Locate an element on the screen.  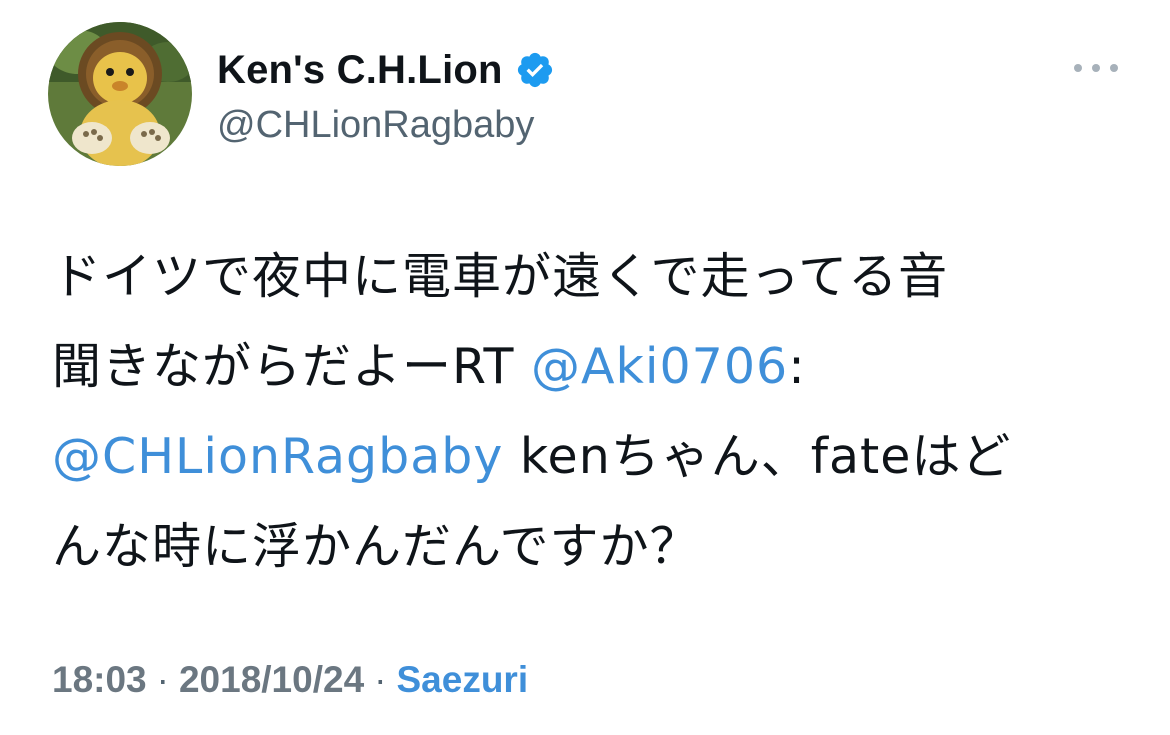
tweet-text-segment: 聞きながらだよーRT is located at coordinates (291, 366).